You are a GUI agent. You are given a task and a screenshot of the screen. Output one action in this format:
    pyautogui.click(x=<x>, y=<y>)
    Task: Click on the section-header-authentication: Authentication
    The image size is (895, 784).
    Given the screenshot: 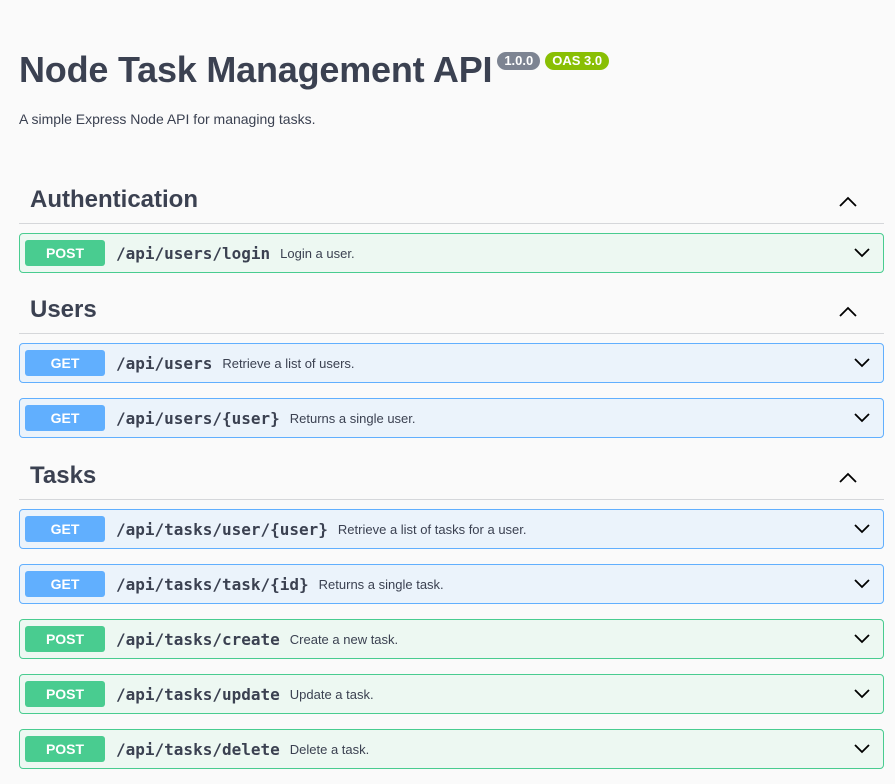 What is the action you would take?
    pyautogui.click(x=451, y=202)
    